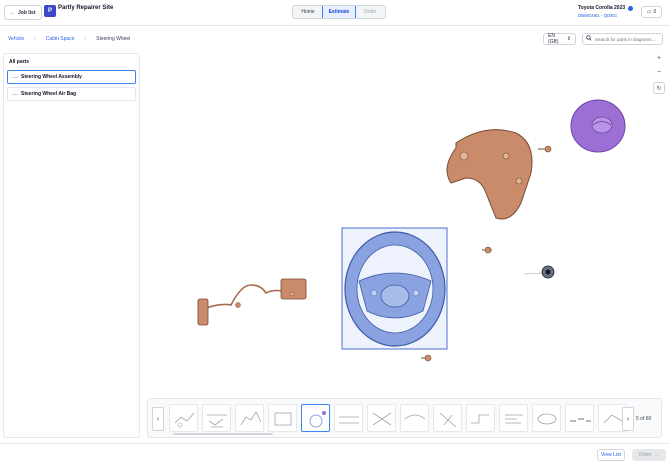 This screenshot has width=670, height=463. What do you see at coordinates (489, 174) in the screenshot?
I see `wheel-rear-cover-part` at bounding box center [489, 174].